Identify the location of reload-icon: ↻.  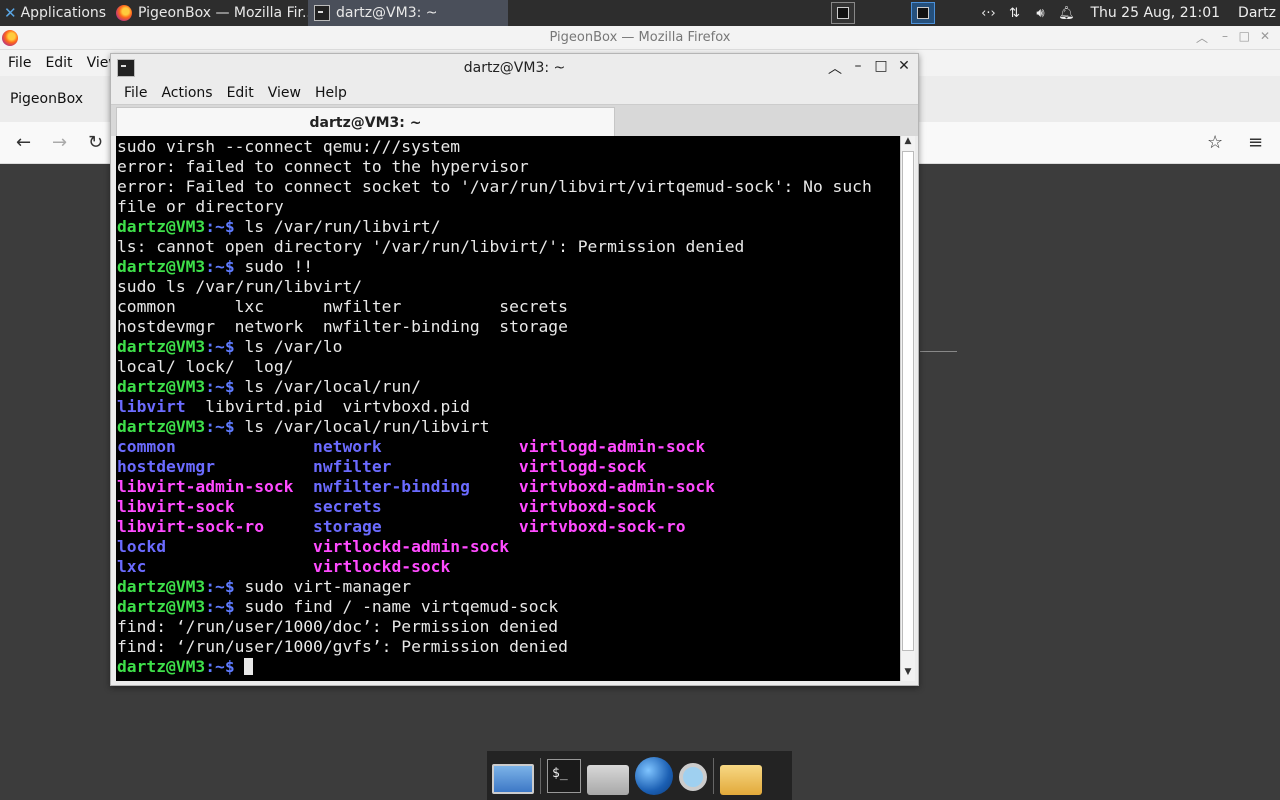
(95, 142).